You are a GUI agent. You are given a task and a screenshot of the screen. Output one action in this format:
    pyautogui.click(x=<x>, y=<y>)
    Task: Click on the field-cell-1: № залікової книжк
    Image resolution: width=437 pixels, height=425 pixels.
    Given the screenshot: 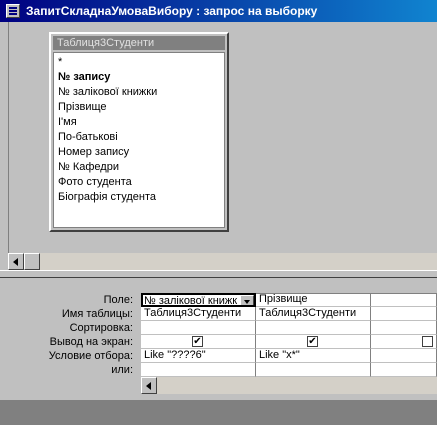 What is the action you would take?
    pyautogui.click(x=198, y=300)
    